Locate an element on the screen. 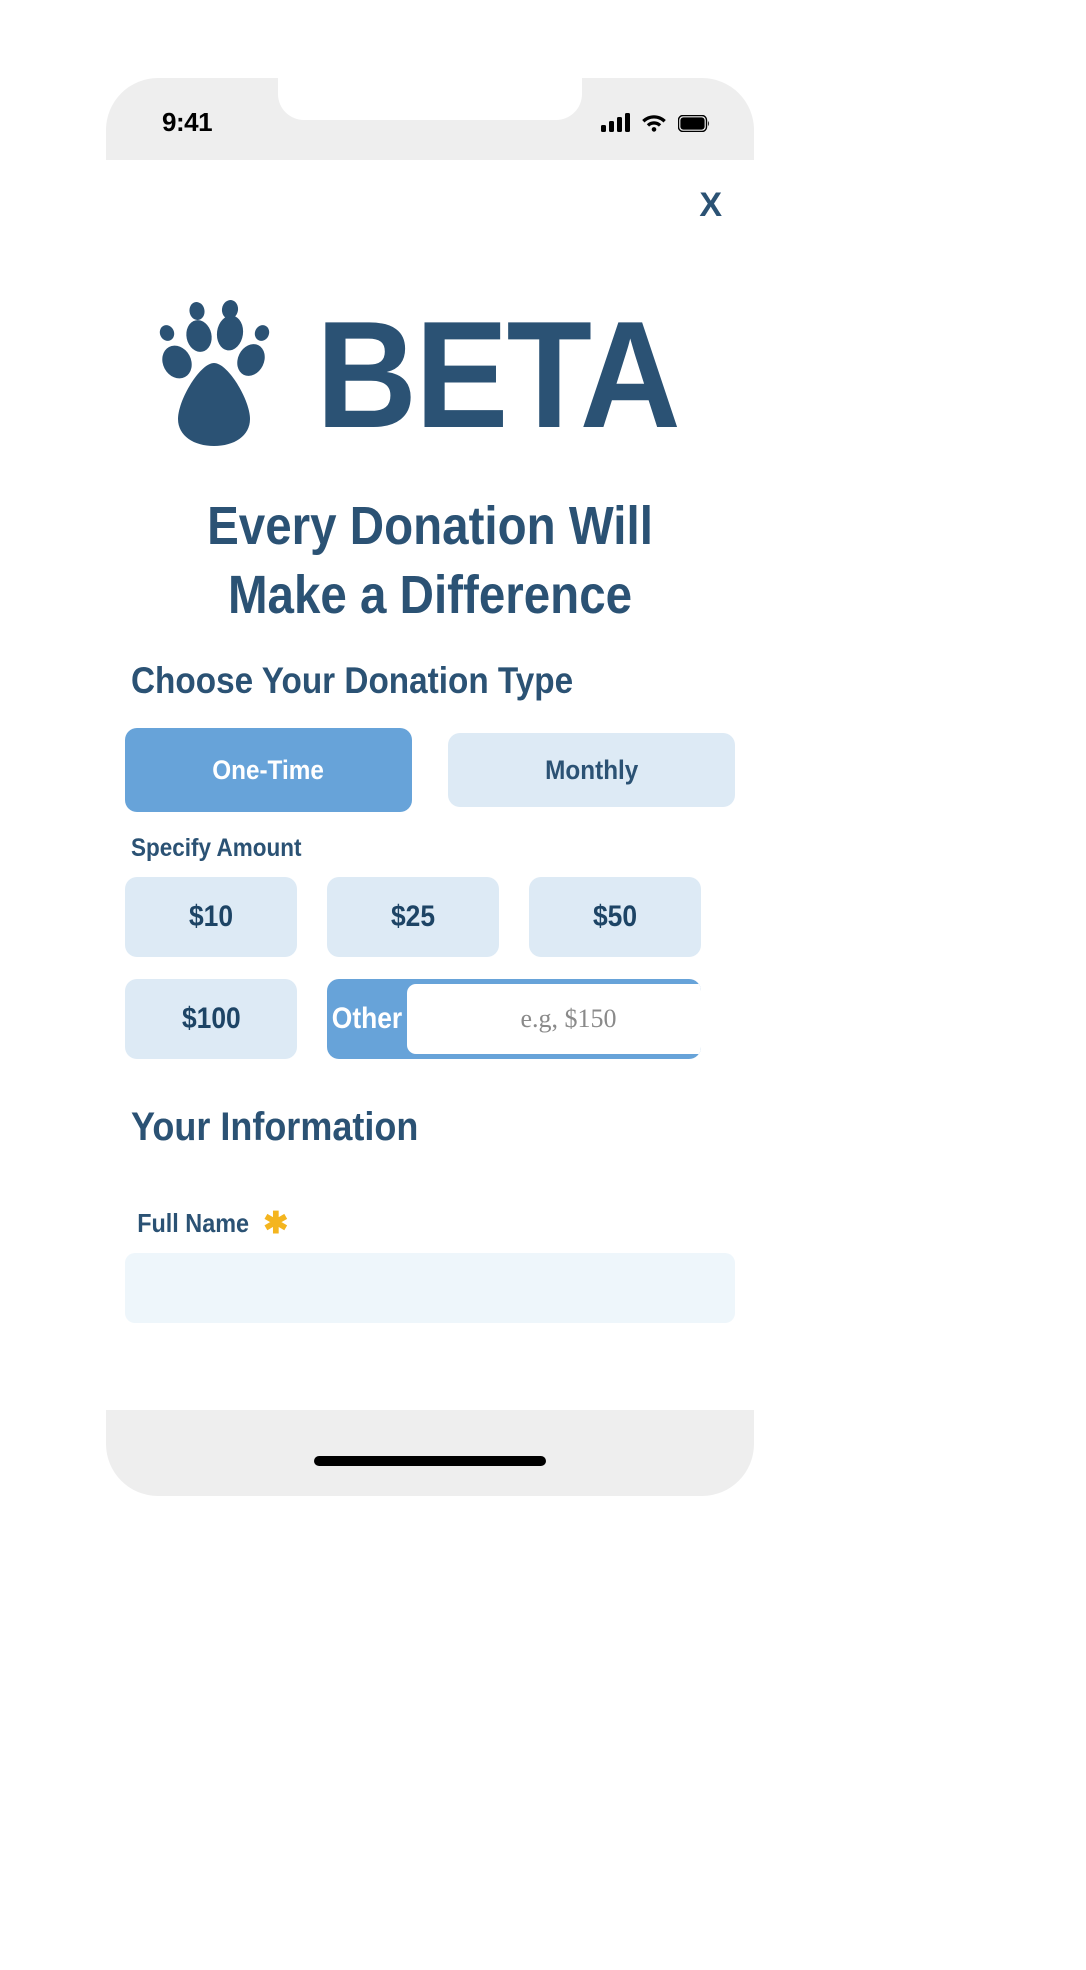  home-indicator is located at coordinates (430, 1461).